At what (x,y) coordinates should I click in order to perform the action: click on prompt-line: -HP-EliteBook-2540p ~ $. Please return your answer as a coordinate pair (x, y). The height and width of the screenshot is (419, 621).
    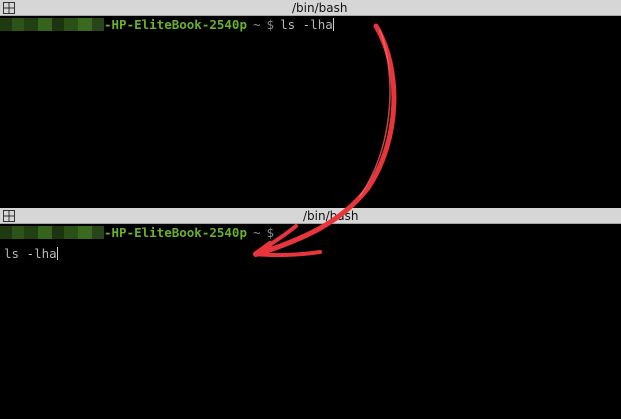
    Looking at the image, I should click on (137, 233).